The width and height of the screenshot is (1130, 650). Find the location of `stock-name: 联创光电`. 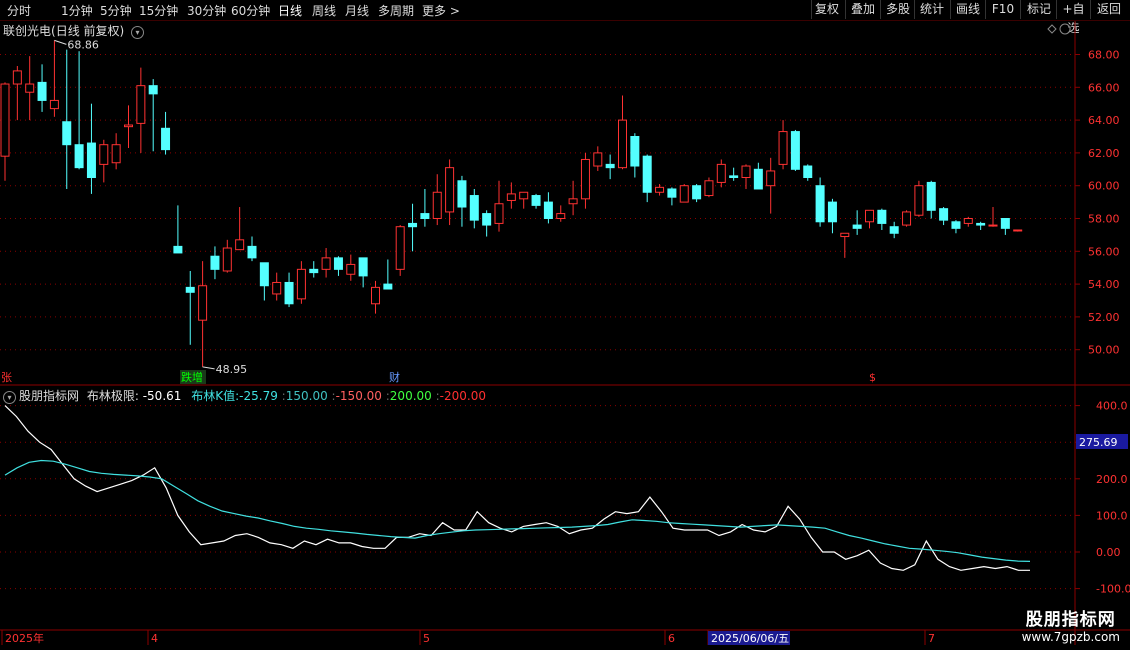

stock-name: 联创光电 is located at coordinates (27, 31).